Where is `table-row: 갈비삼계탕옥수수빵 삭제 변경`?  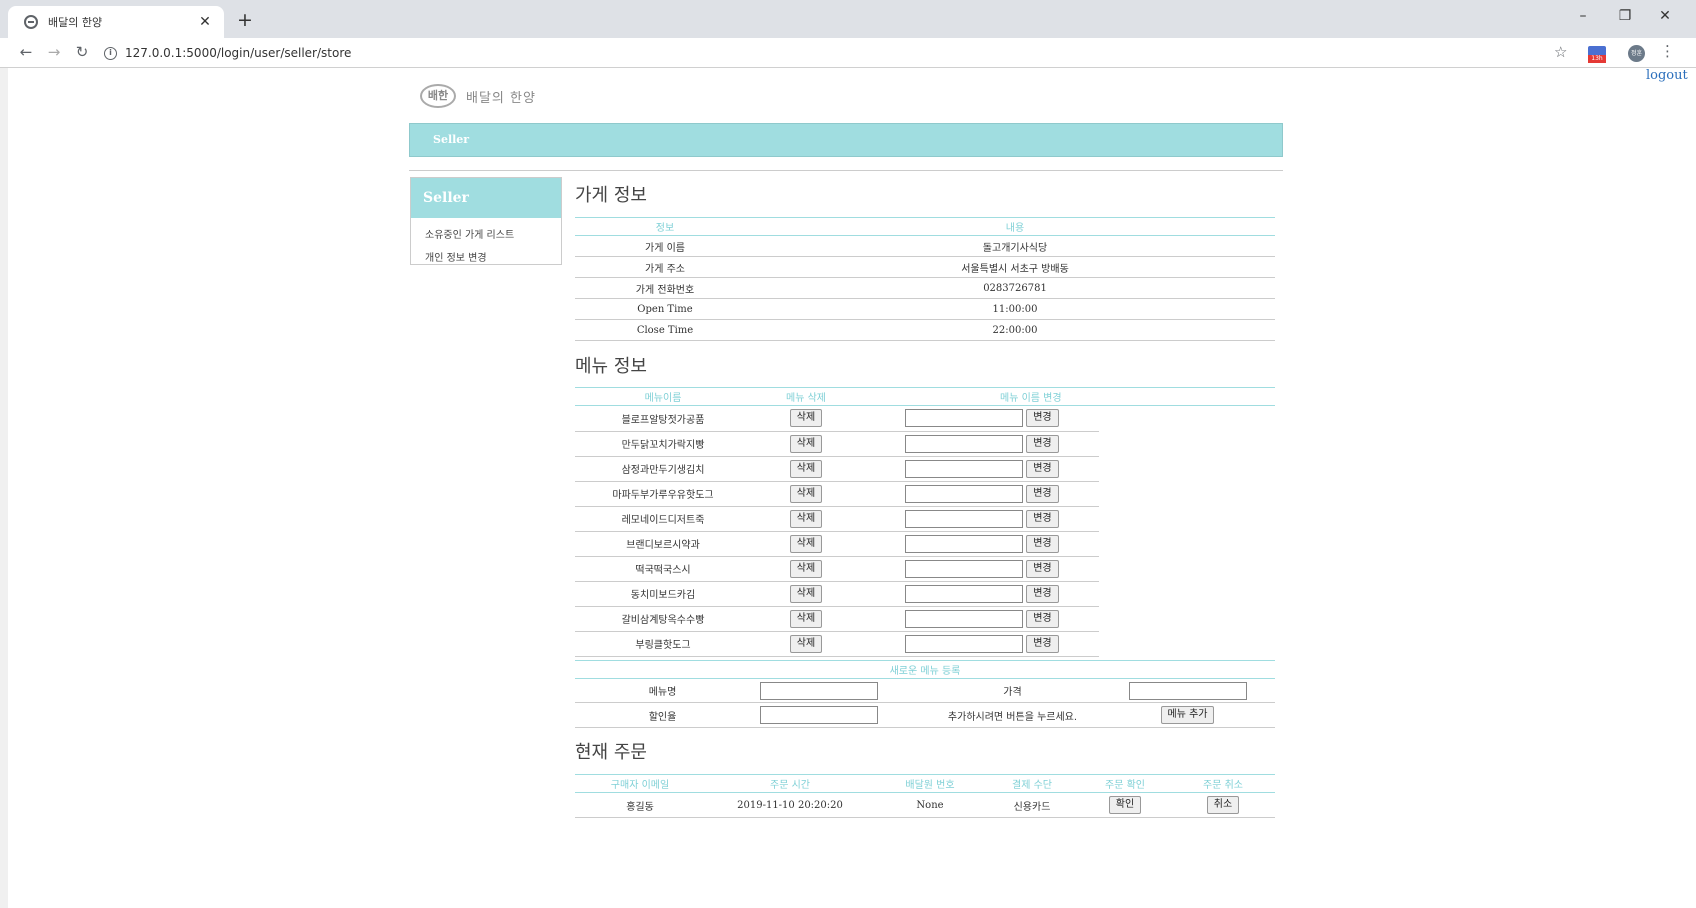
table-row: 갈비삼계탕옥수수빵 삭제 변경 is located at coordinates (837, 619).